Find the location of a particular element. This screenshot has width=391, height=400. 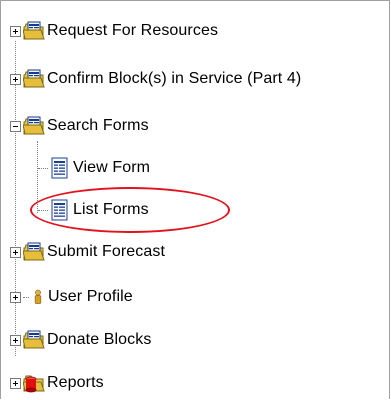

tree-item-label: Donate Blocks is located at coordinates (99, 340).